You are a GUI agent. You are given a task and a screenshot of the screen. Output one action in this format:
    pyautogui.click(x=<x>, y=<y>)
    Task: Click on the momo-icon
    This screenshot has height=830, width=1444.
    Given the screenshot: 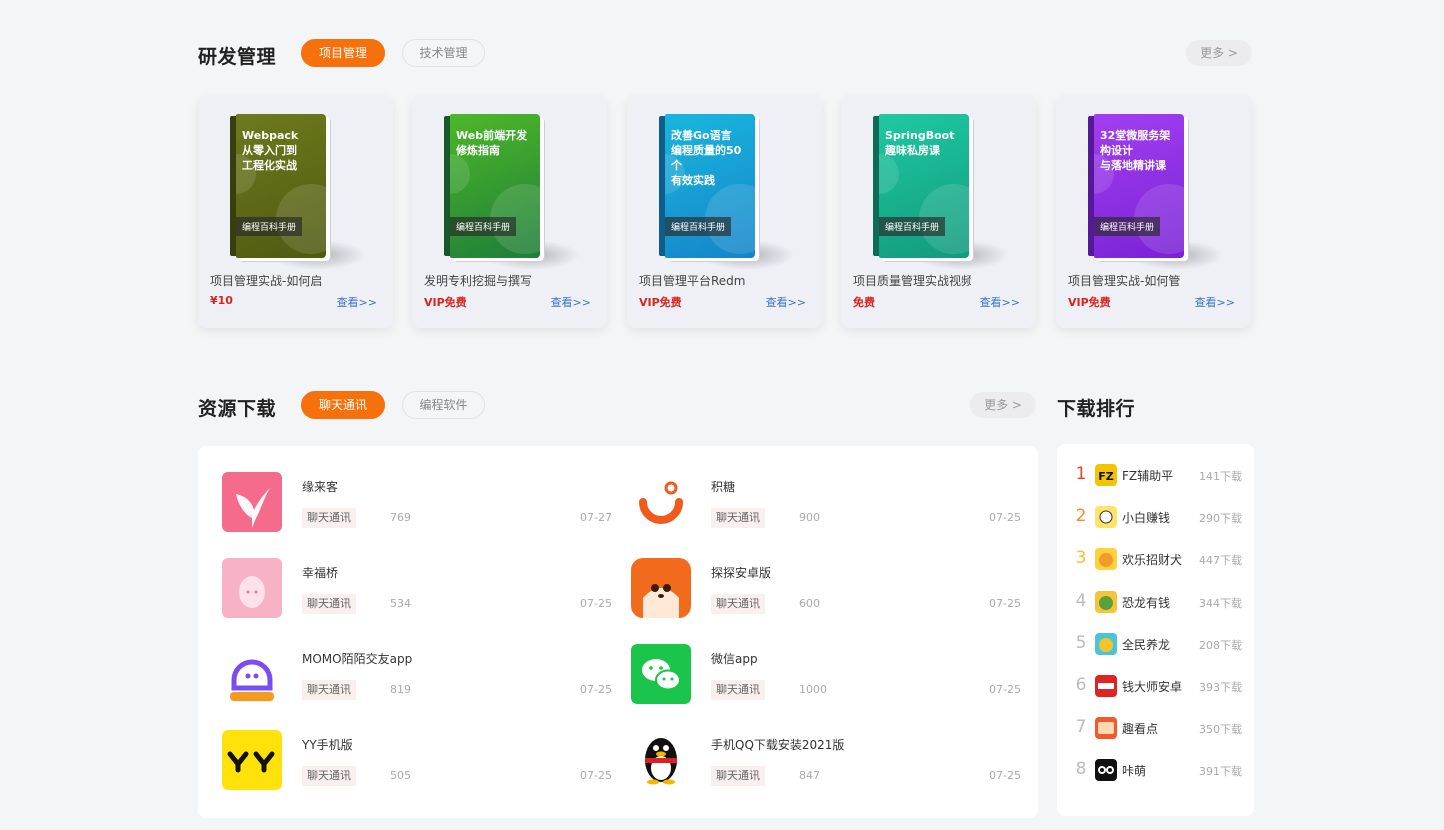 What is the action you would take?
    pyautogui.click(x=252, y=674)
    